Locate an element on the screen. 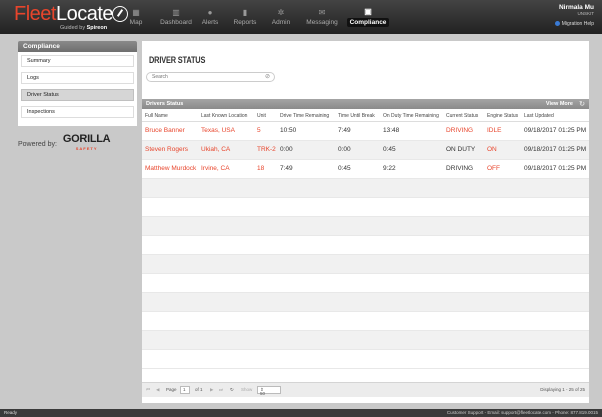 The image size is (602, 417). col-last-known-location: Last Known Location is located at coordinates (224, 116).